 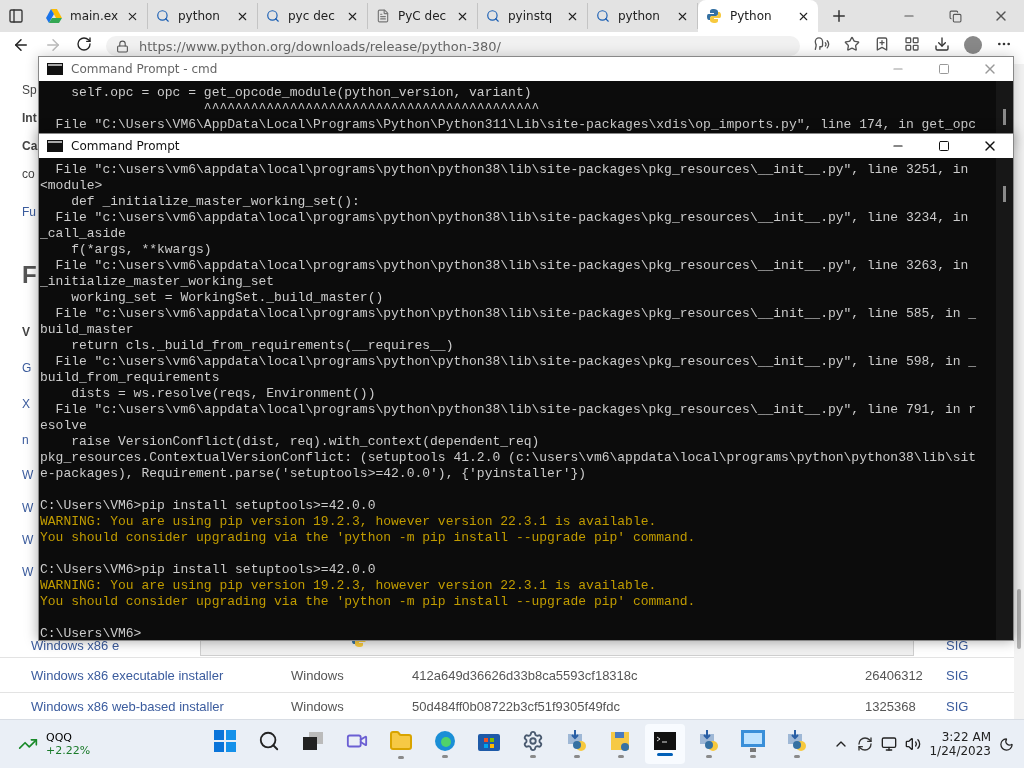 What do you see at coordinates (130, 378) in the screenshot?
I see `console-line: build_from_requirements` at bounding box center [130, 378].